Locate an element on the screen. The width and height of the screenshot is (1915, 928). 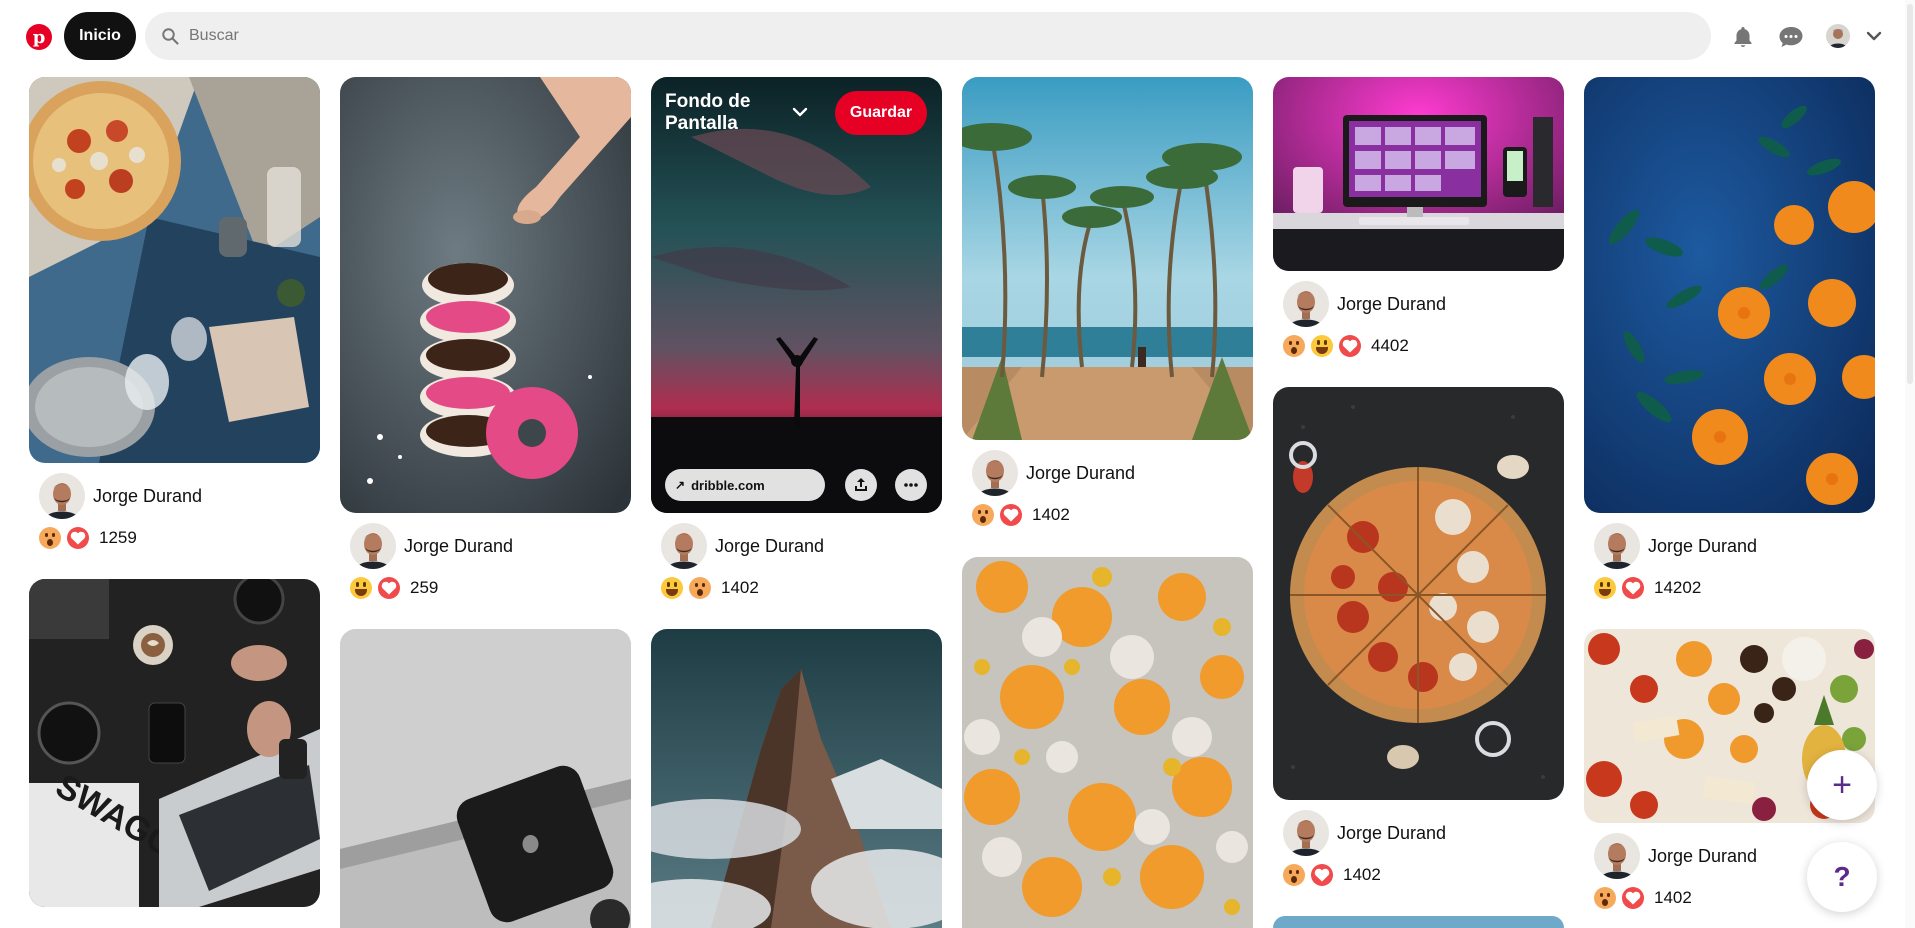
pin-reactions: 1259 is located at coordinates (88, 538).